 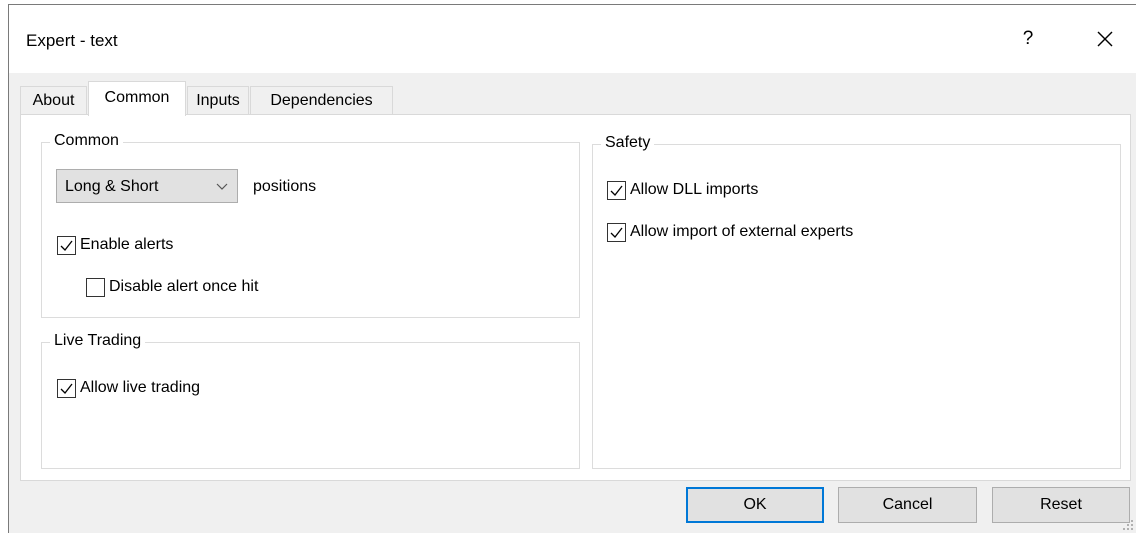 What do you see at coordinates (112, 186) in the screenshot?
I see `positions-select-value: Long & Short` at bounding box center [112, 186].